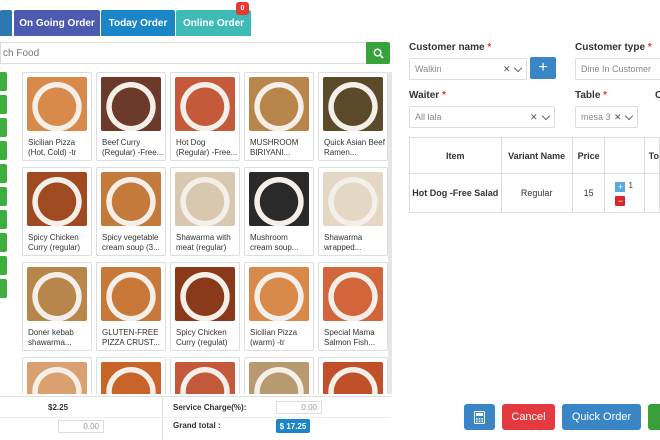  I want to click on row-price: 15, so click(588, 193).